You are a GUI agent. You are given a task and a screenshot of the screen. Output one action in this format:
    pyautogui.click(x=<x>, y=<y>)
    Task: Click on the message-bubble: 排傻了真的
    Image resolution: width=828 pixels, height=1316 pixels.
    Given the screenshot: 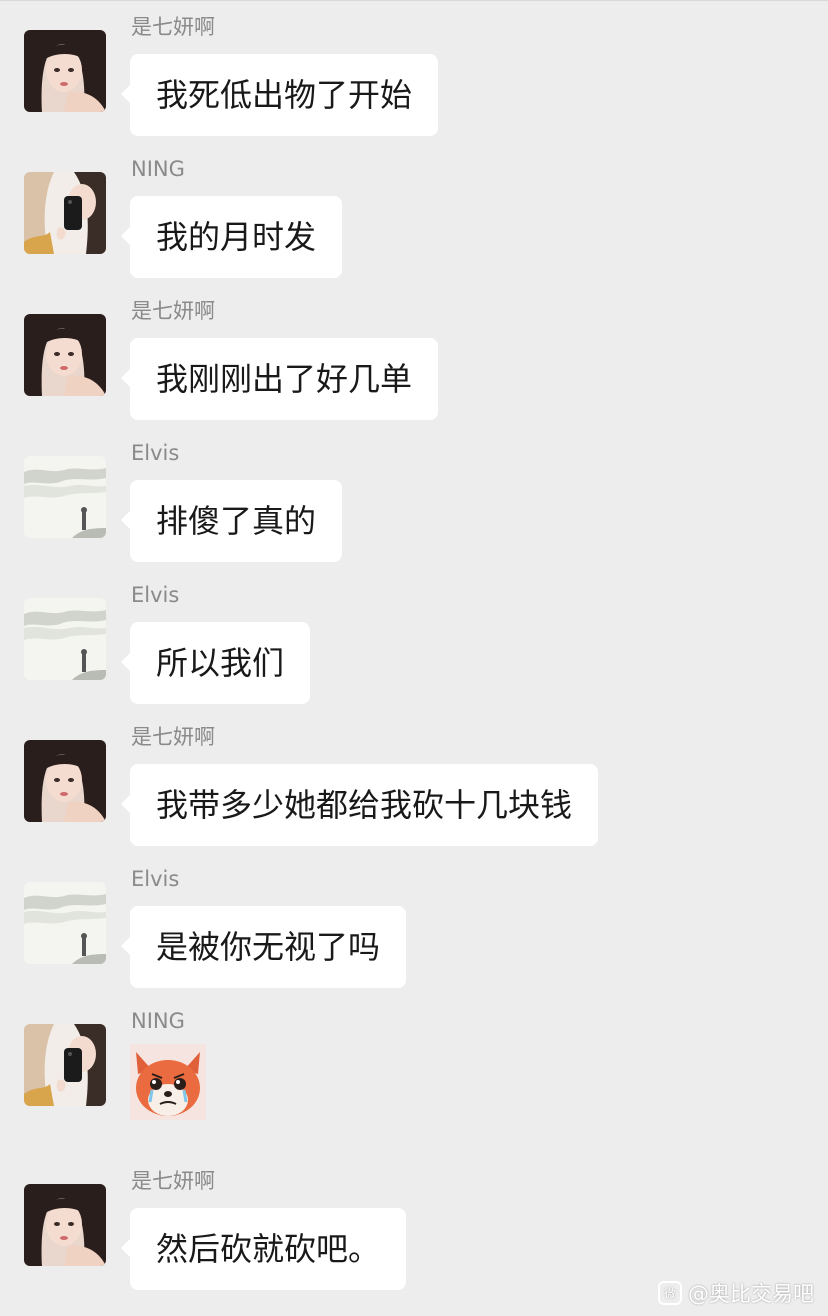 What is the action you would take?
    pyautogui.click(x=231, y=521)
    